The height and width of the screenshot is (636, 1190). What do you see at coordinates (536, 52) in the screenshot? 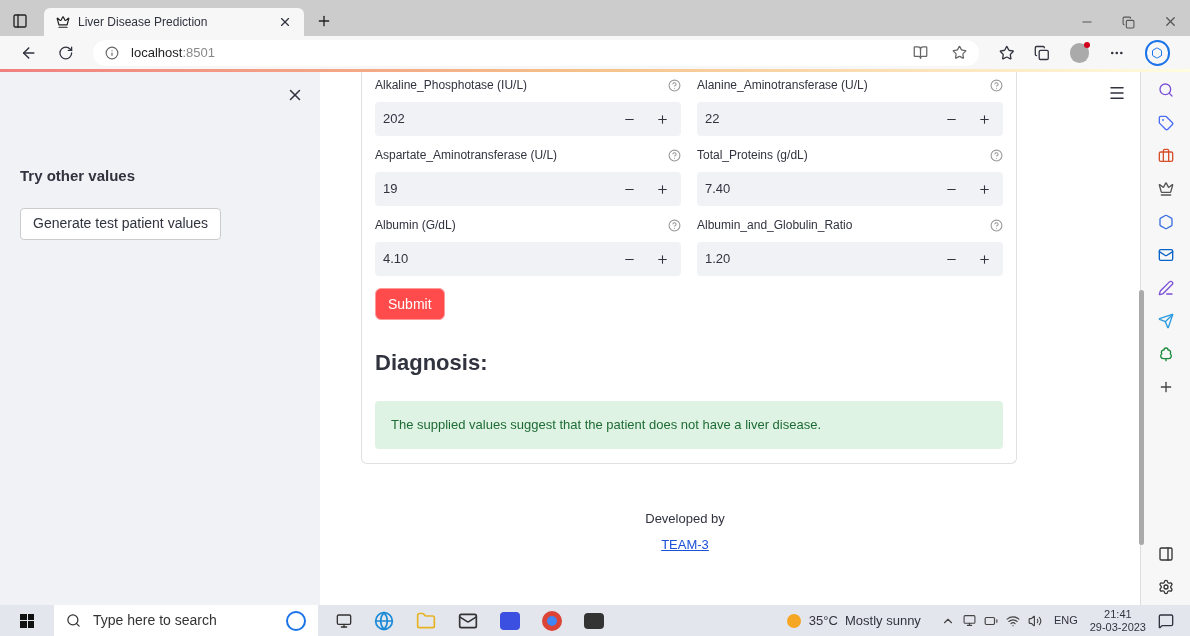
I see `address-bar: localhost:8501` at bounding box center [536, 52].